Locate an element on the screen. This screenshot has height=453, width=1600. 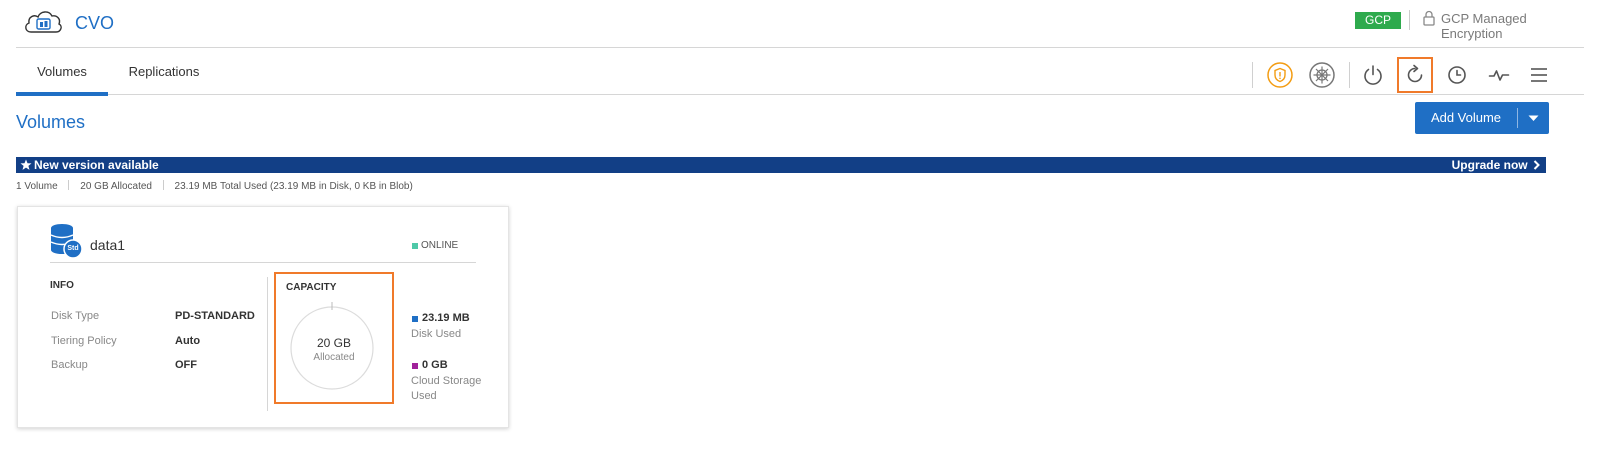
cloud-logo-icon is located at coordinates (43, 22).